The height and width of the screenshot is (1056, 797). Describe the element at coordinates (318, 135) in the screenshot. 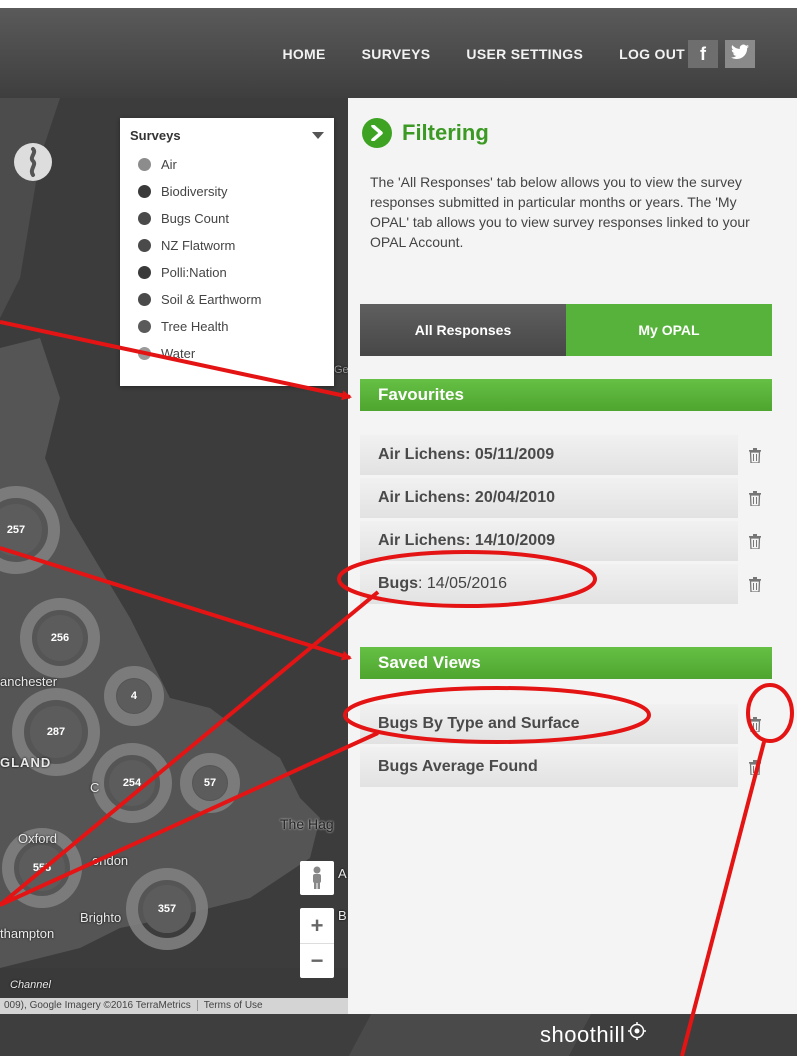

I see `chevron-down-icon` at that location.